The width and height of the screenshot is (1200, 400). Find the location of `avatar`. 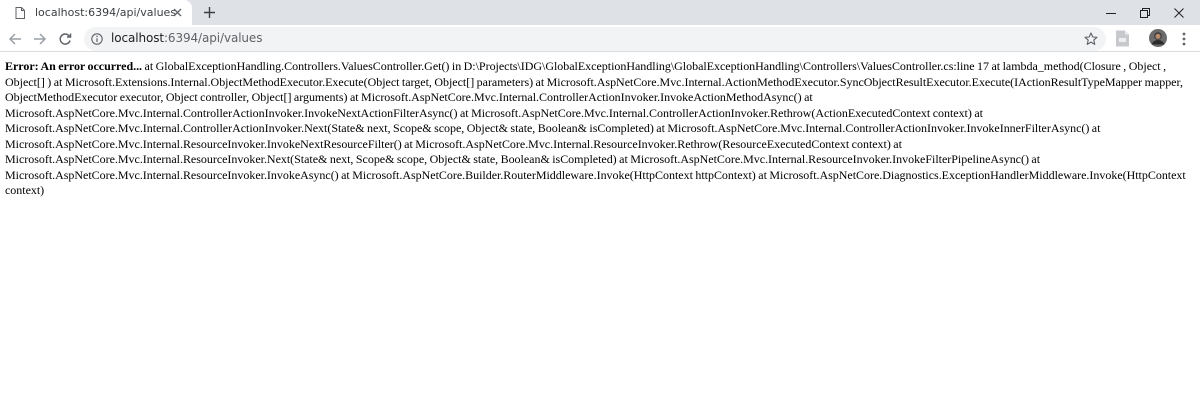

avatar is located at coordinates (1158, 38).